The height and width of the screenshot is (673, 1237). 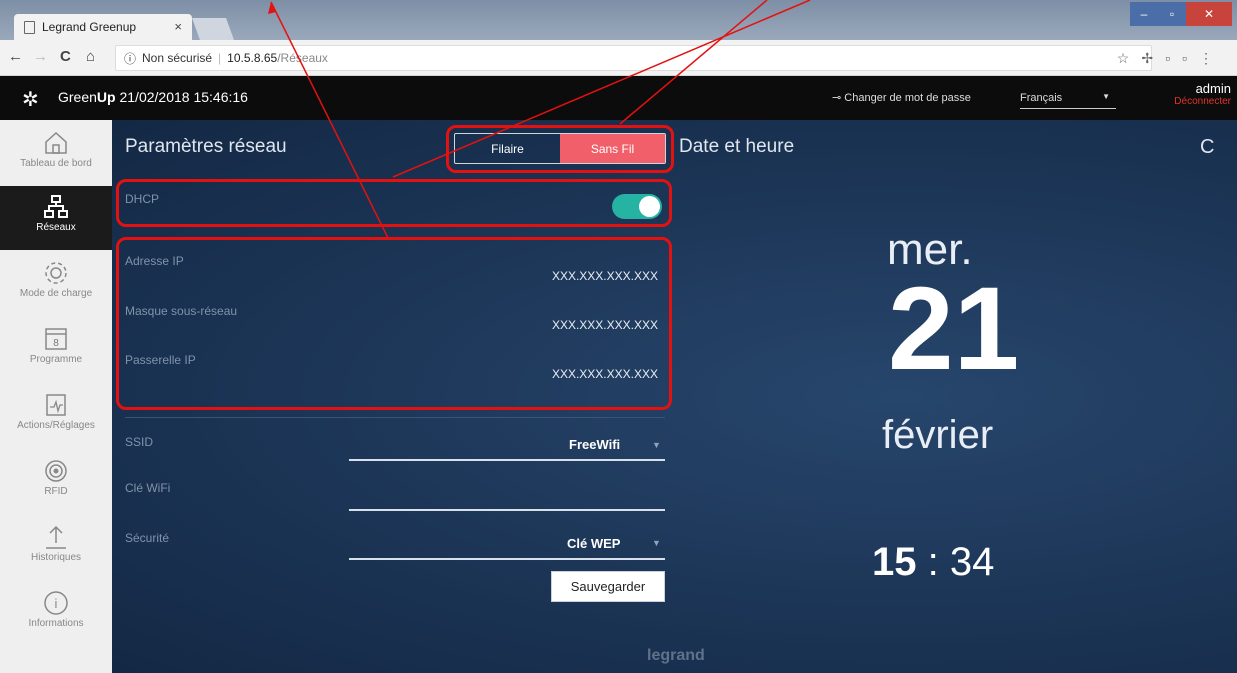 What do you see at coordinates (56, 405) in the screenshot?
I see `clipboard-icon` at bounding box center [56, 405].